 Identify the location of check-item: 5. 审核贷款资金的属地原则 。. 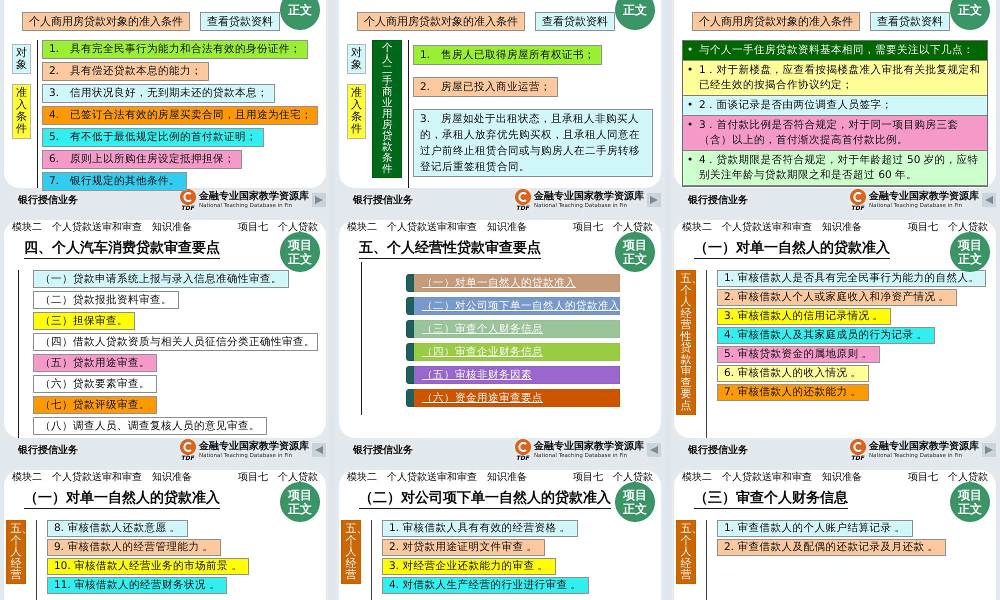
(798, 354).